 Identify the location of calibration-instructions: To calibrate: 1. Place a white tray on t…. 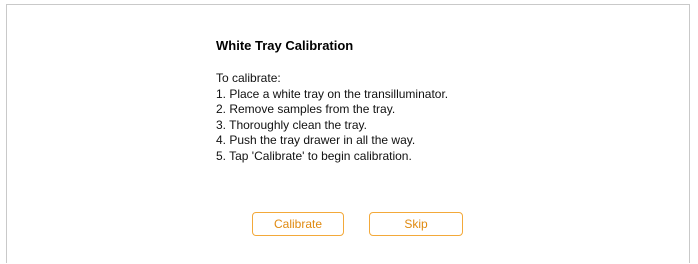
(332, 117).